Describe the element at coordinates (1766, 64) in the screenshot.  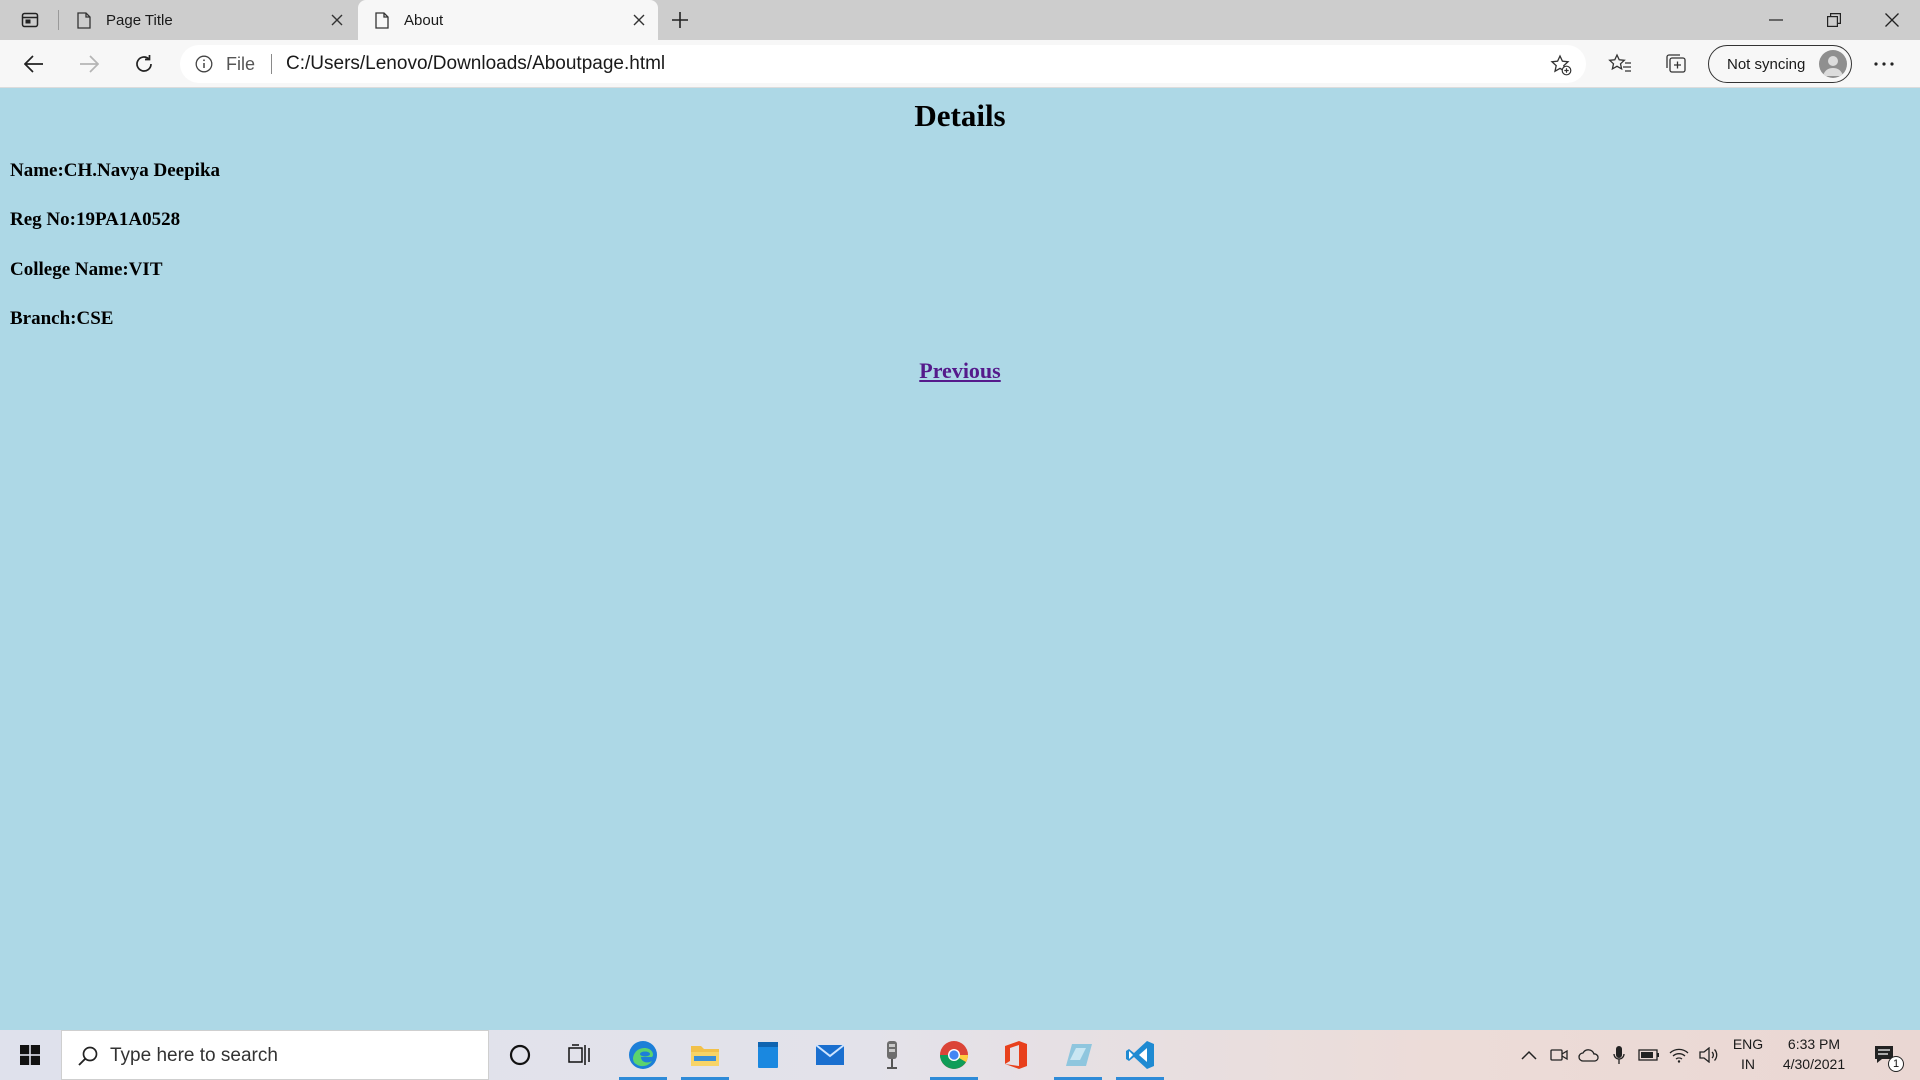
I see `profile-status: Not syncing` at that location.